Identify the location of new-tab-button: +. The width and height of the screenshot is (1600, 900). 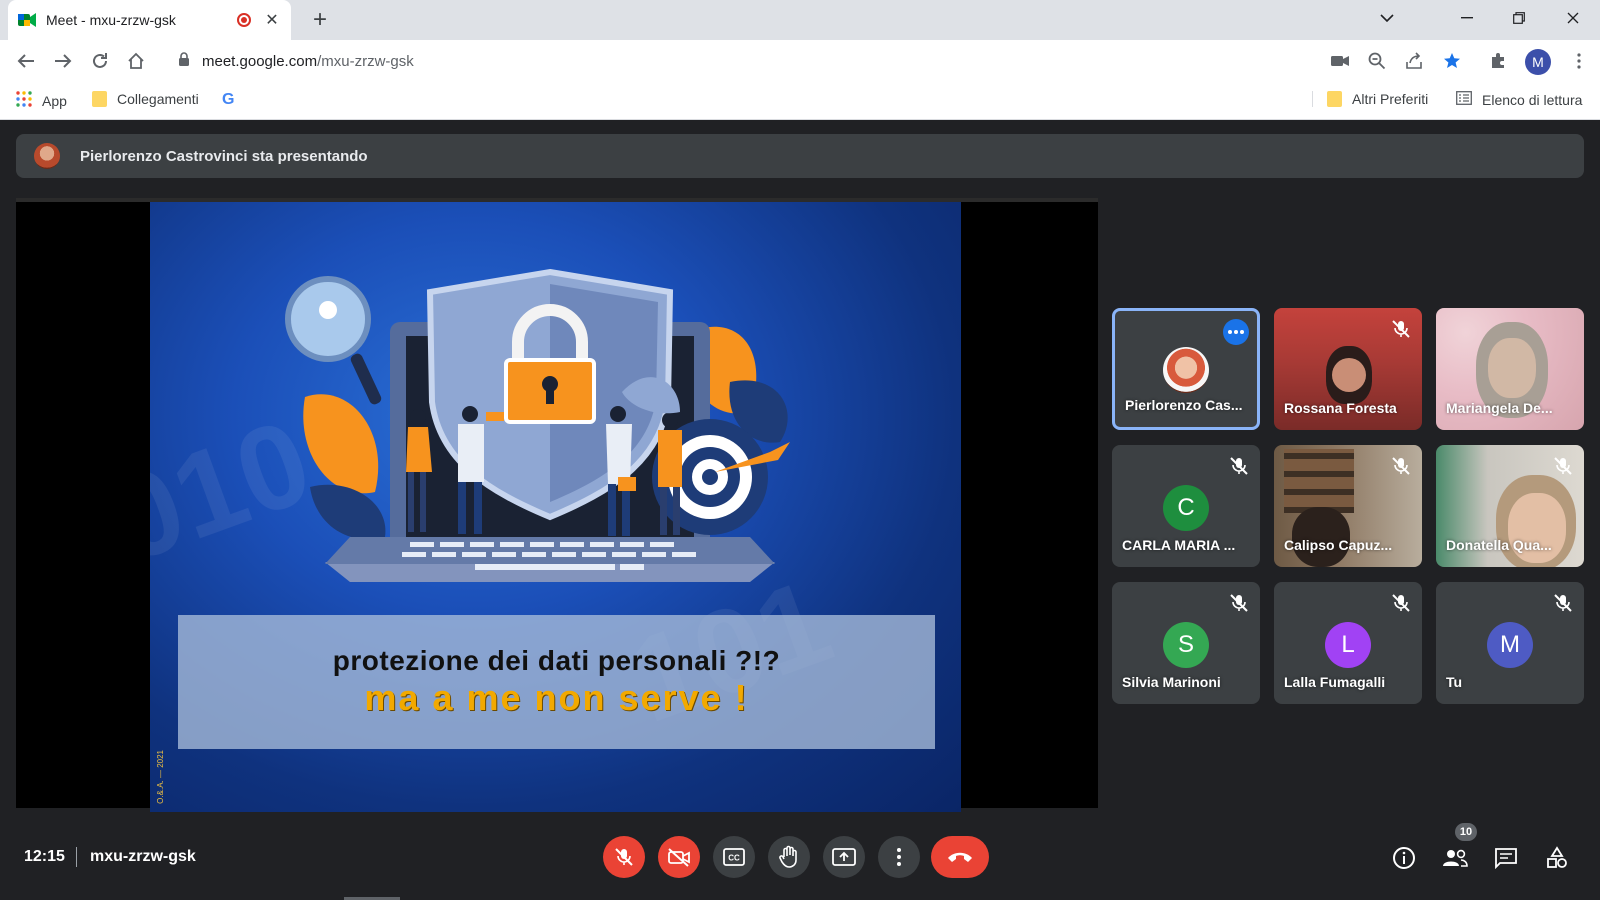
(320, 20).